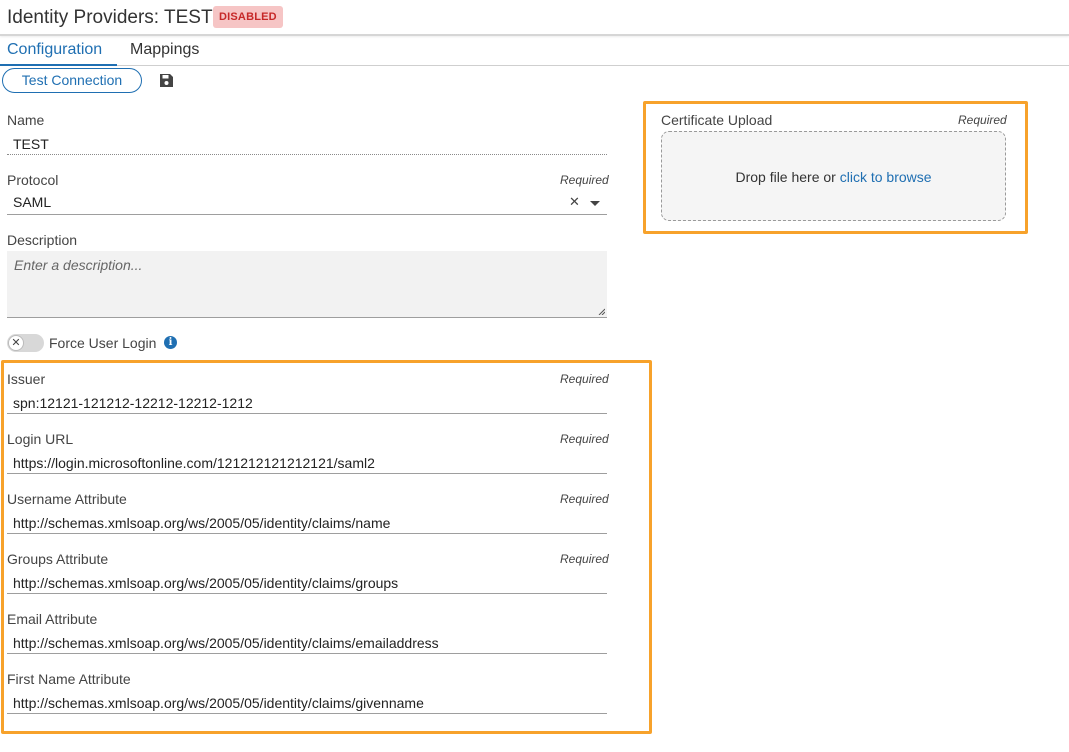 This screenshot has height=752, width=1069. Describe the element at coordinates (40, 439) in the screenshot. I see `login-url-label: Login URL` at that location.